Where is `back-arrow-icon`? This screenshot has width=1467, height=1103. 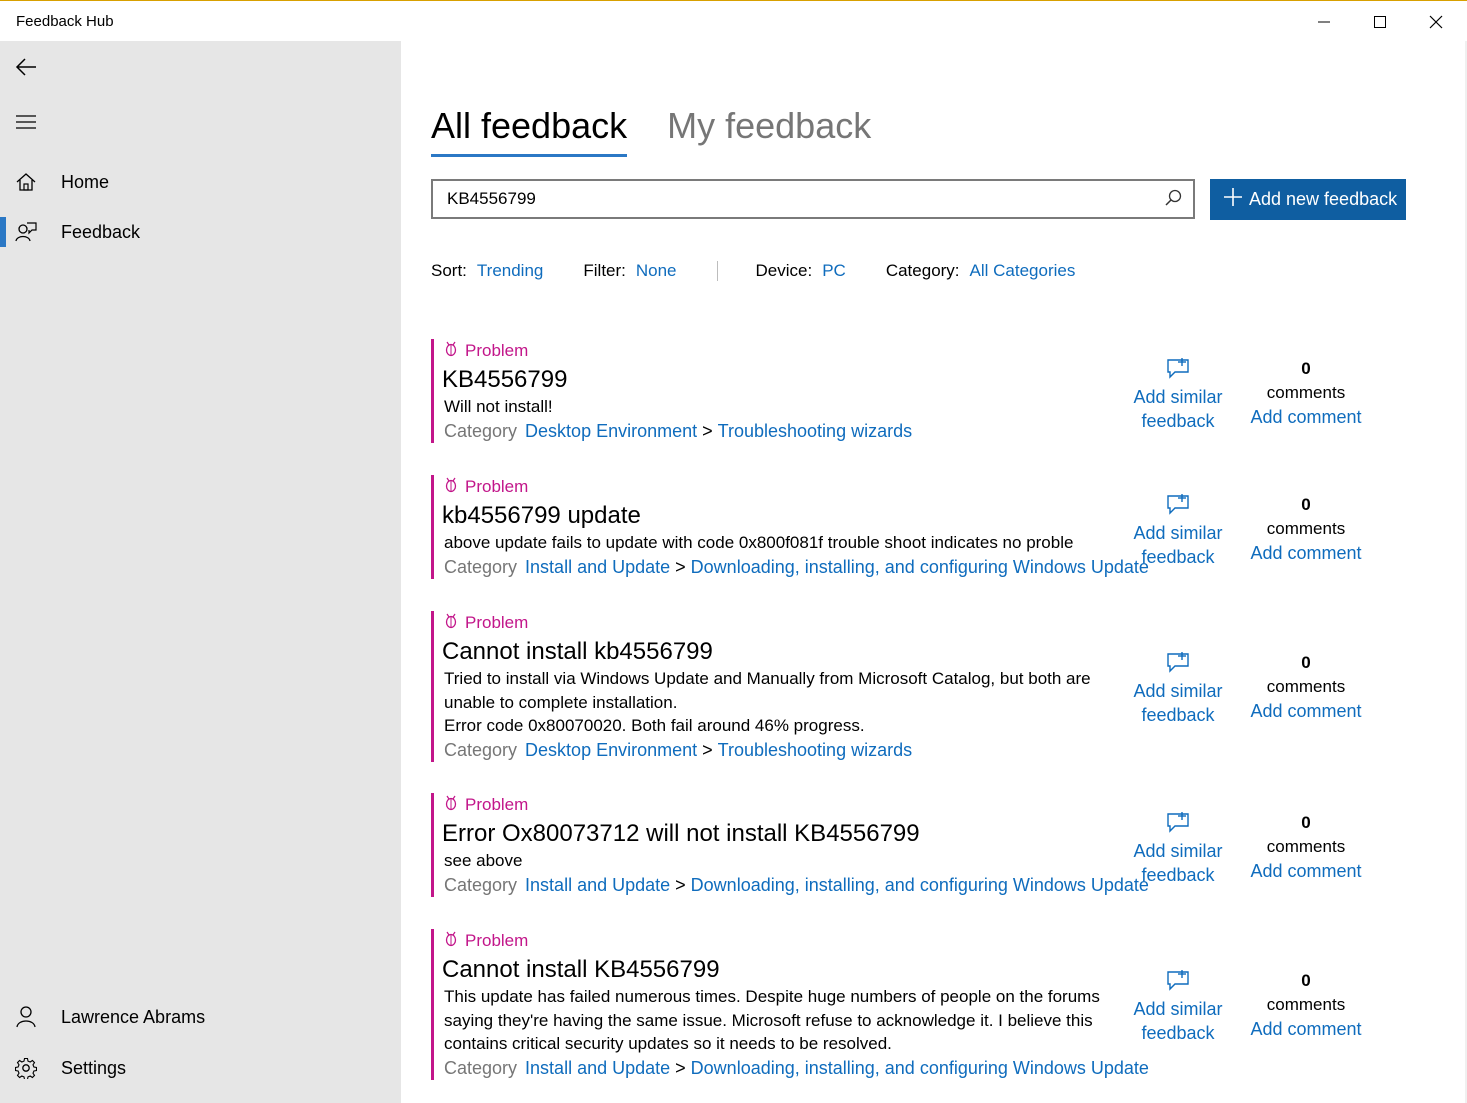
back-arrow-icon is located at coordinates (25, 67).